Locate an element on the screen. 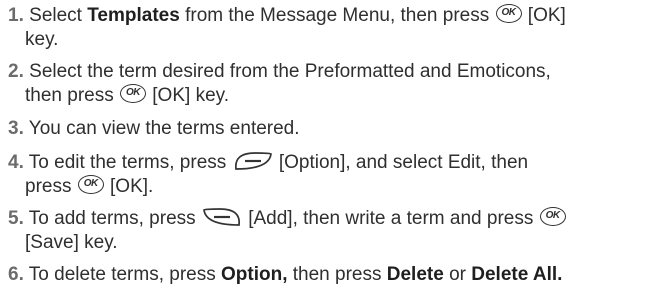 The width and height of the screenshot is (646, 305). step-text: or is located at coordinates (457, 274).